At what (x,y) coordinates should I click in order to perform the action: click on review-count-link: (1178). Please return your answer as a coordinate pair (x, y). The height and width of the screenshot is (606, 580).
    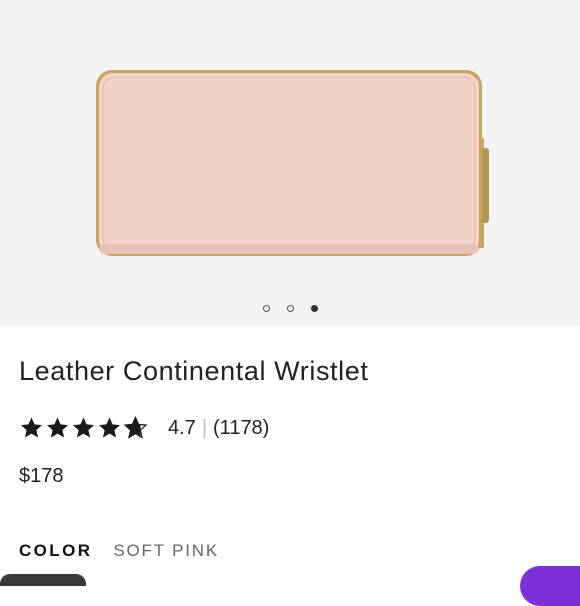
    Looking at the image, I should click on (241, 428).